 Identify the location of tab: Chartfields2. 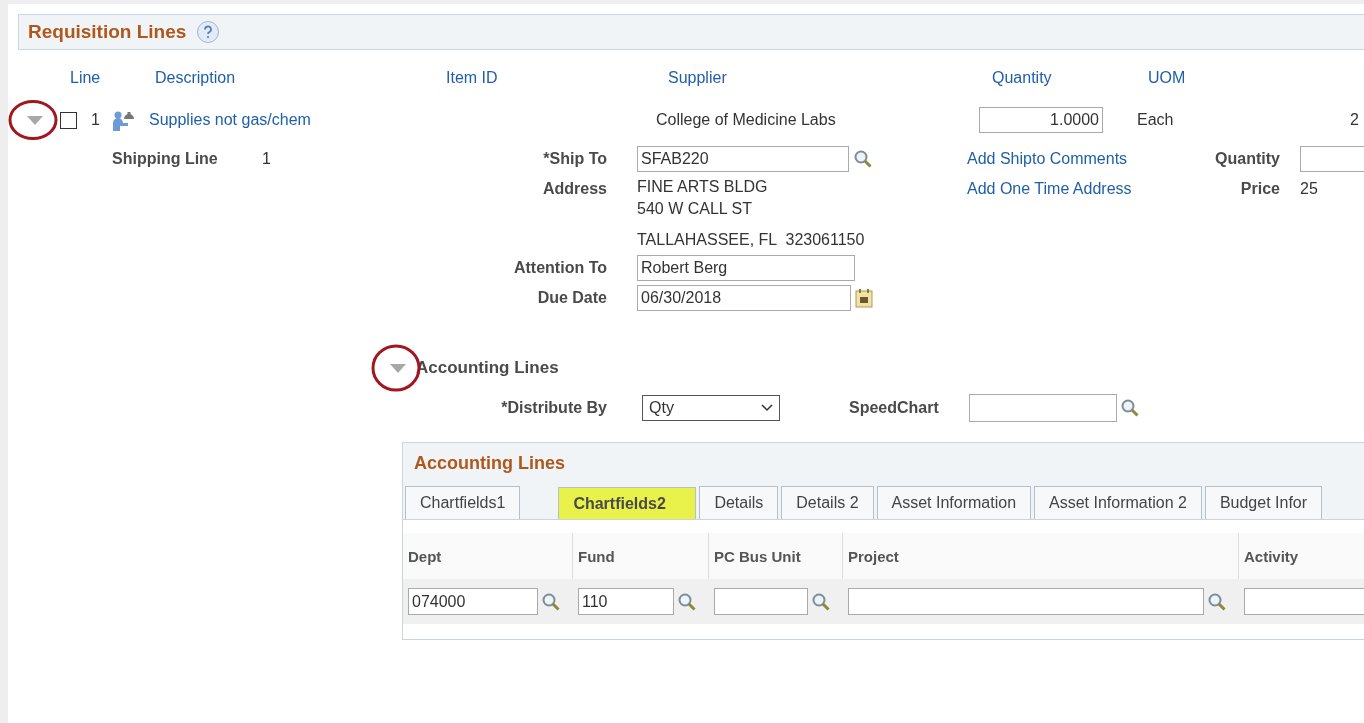
(627, 503).